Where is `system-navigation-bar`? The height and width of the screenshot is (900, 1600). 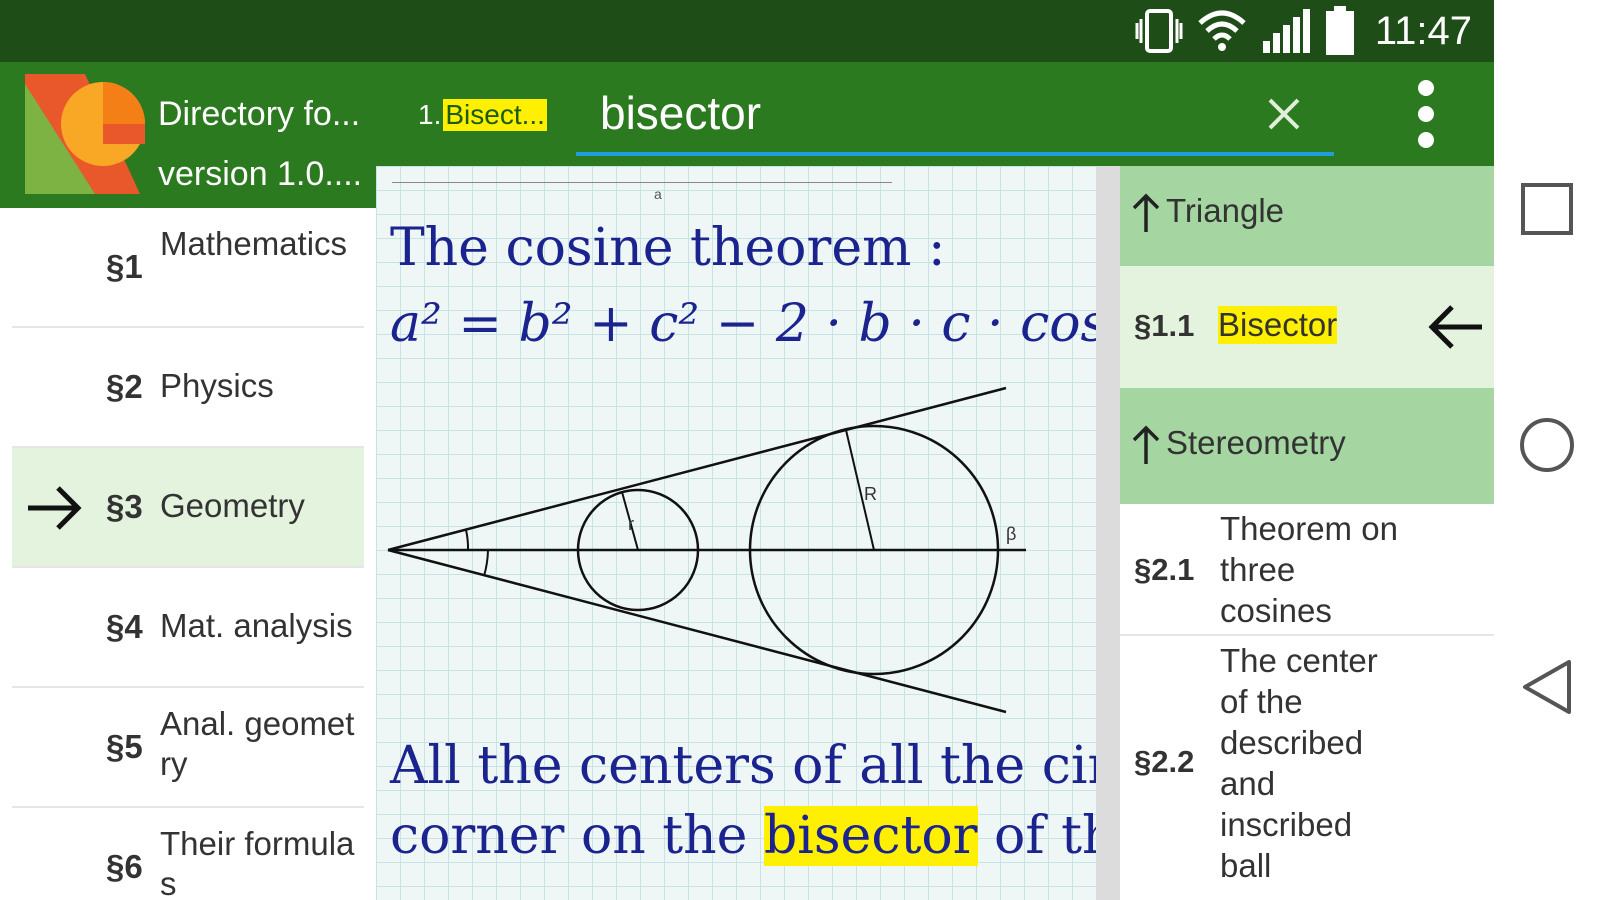
system-navigation-bar is located at coordinates (1547, 450).